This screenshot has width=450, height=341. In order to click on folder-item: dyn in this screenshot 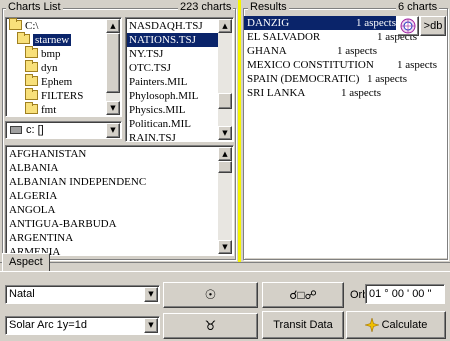, I will do `click(56, 67)`.